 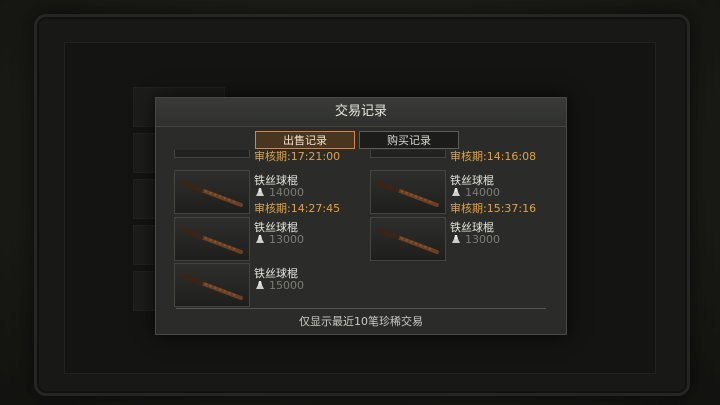 What do you see at coordinates (297, 156) in the screenshot?
I see `partial-review-time: 审核期:17:21:00` at bounding box center [297, 156].